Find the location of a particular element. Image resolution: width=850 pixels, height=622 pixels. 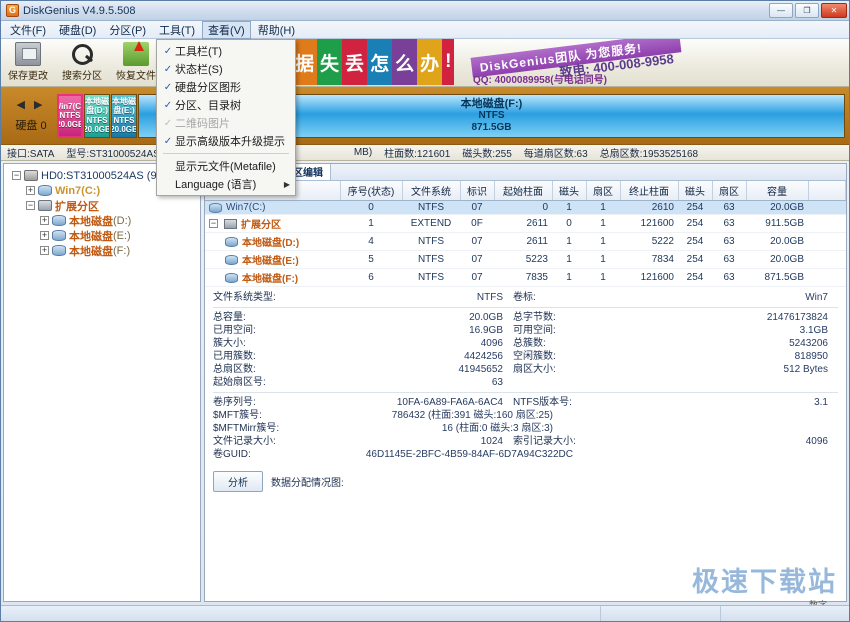

partition-name: Win7(C:) is located at coordinates (70, 106).